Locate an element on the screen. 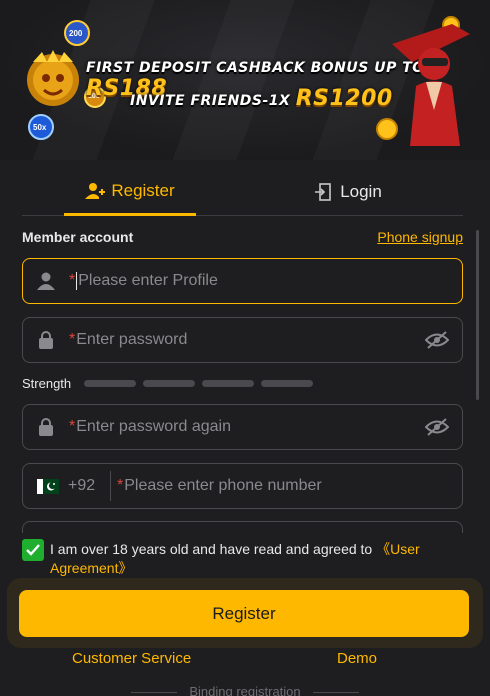 The image size is (490, 696). password-again-input is located at coordinates (244, 427).